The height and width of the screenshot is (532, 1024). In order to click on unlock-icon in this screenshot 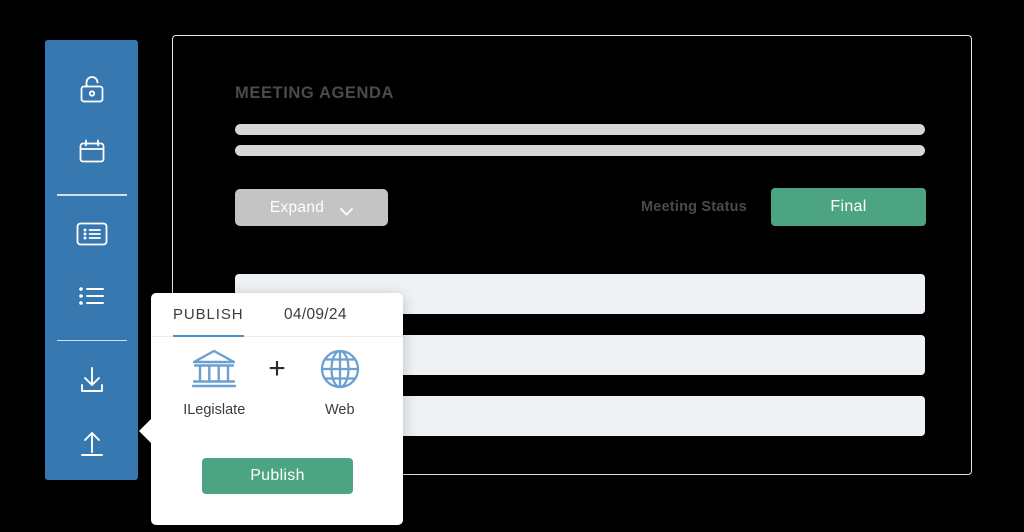, I will do `click(92, 91)`.